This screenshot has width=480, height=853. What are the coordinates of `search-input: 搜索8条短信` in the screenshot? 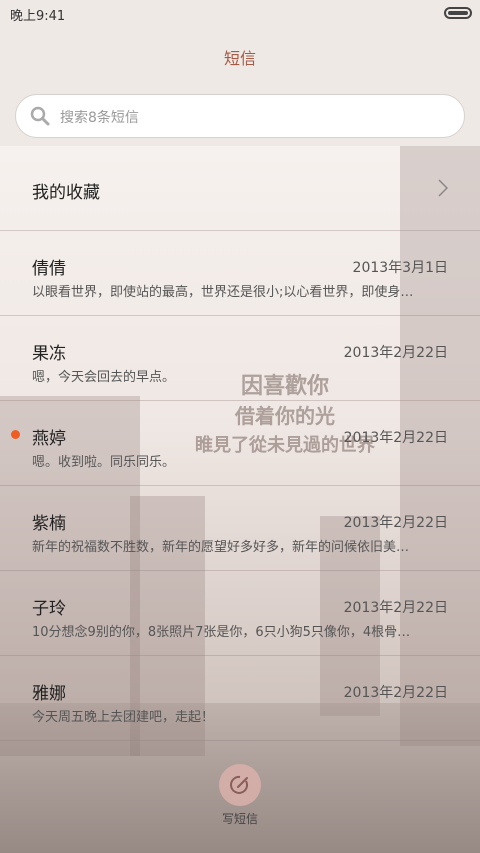 It's located at (240, 116).